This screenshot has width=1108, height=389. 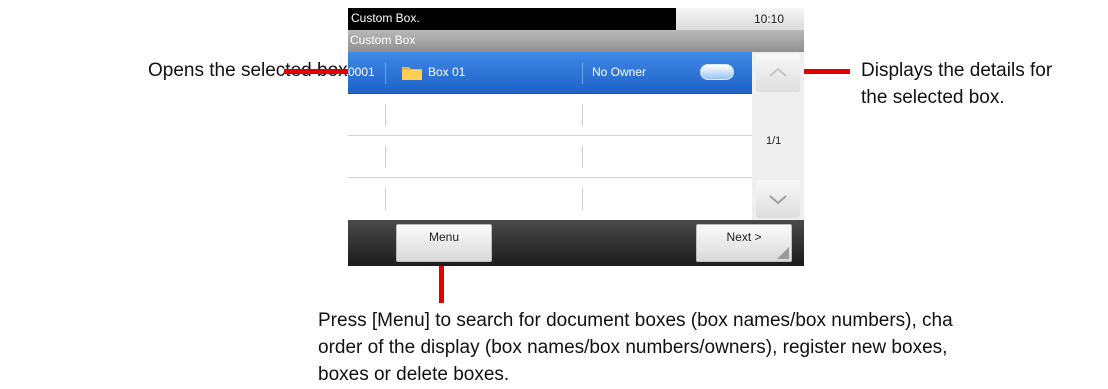 I want to click on chevron-down-icon, so click(x=778, y=200).